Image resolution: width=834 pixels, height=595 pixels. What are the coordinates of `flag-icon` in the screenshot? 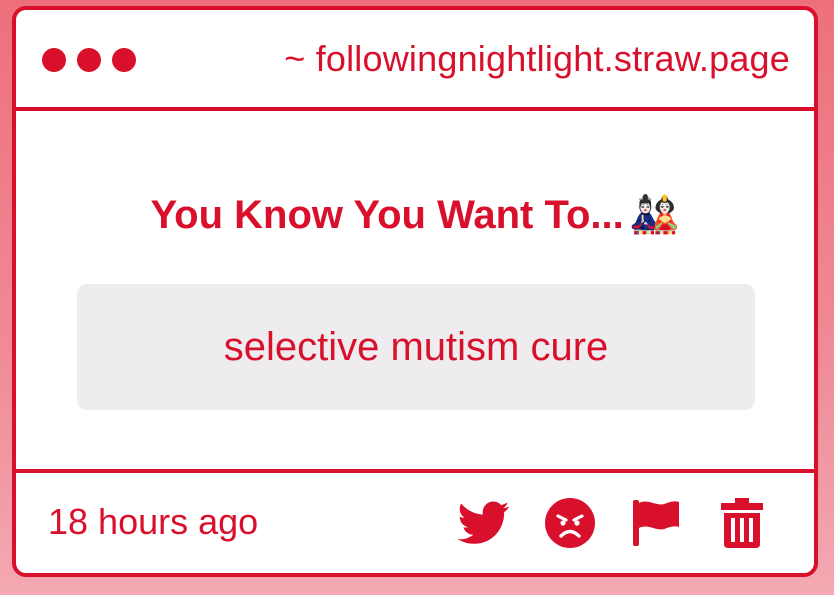 It's located at (656, 523).